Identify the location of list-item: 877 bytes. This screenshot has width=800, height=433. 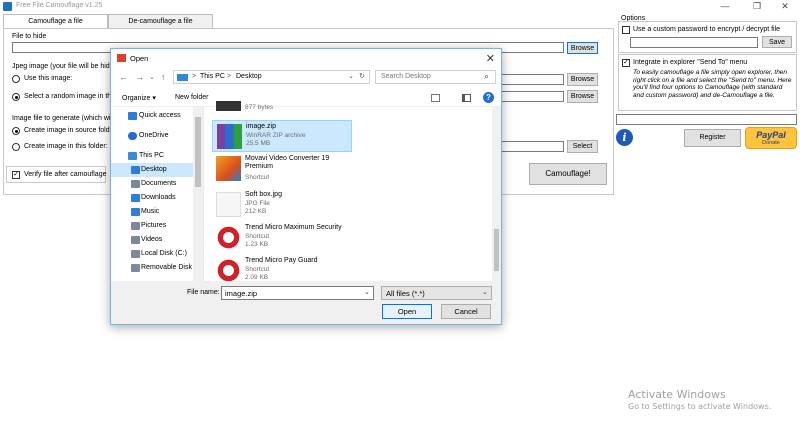
(282, 110).